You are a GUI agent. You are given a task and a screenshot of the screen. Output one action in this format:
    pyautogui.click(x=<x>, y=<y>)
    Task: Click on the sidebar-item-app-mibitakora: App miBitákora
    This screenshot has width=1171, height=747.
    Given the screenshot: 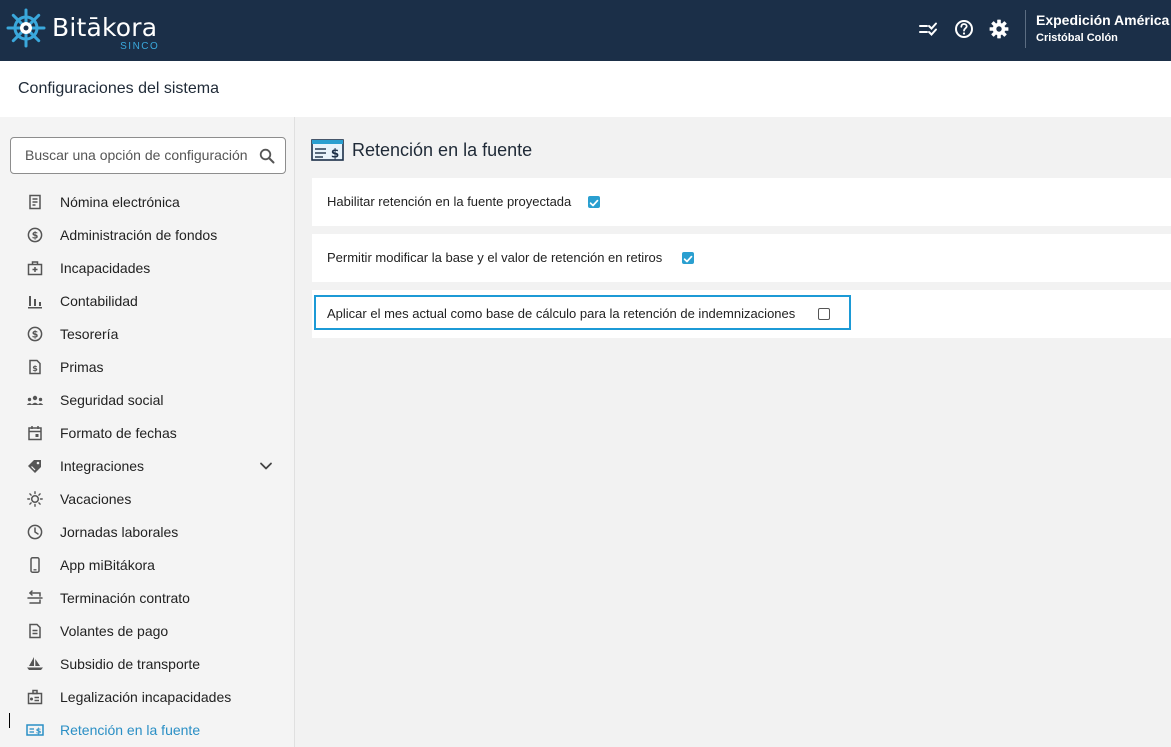 What is the action you would take?
    pyautogui.click(x=147, y=564)
    